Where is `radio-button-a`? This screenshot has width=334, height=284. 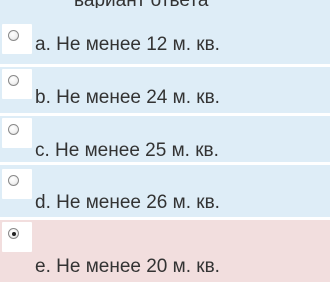
radio-button-a is located at coordinates (13, 35).